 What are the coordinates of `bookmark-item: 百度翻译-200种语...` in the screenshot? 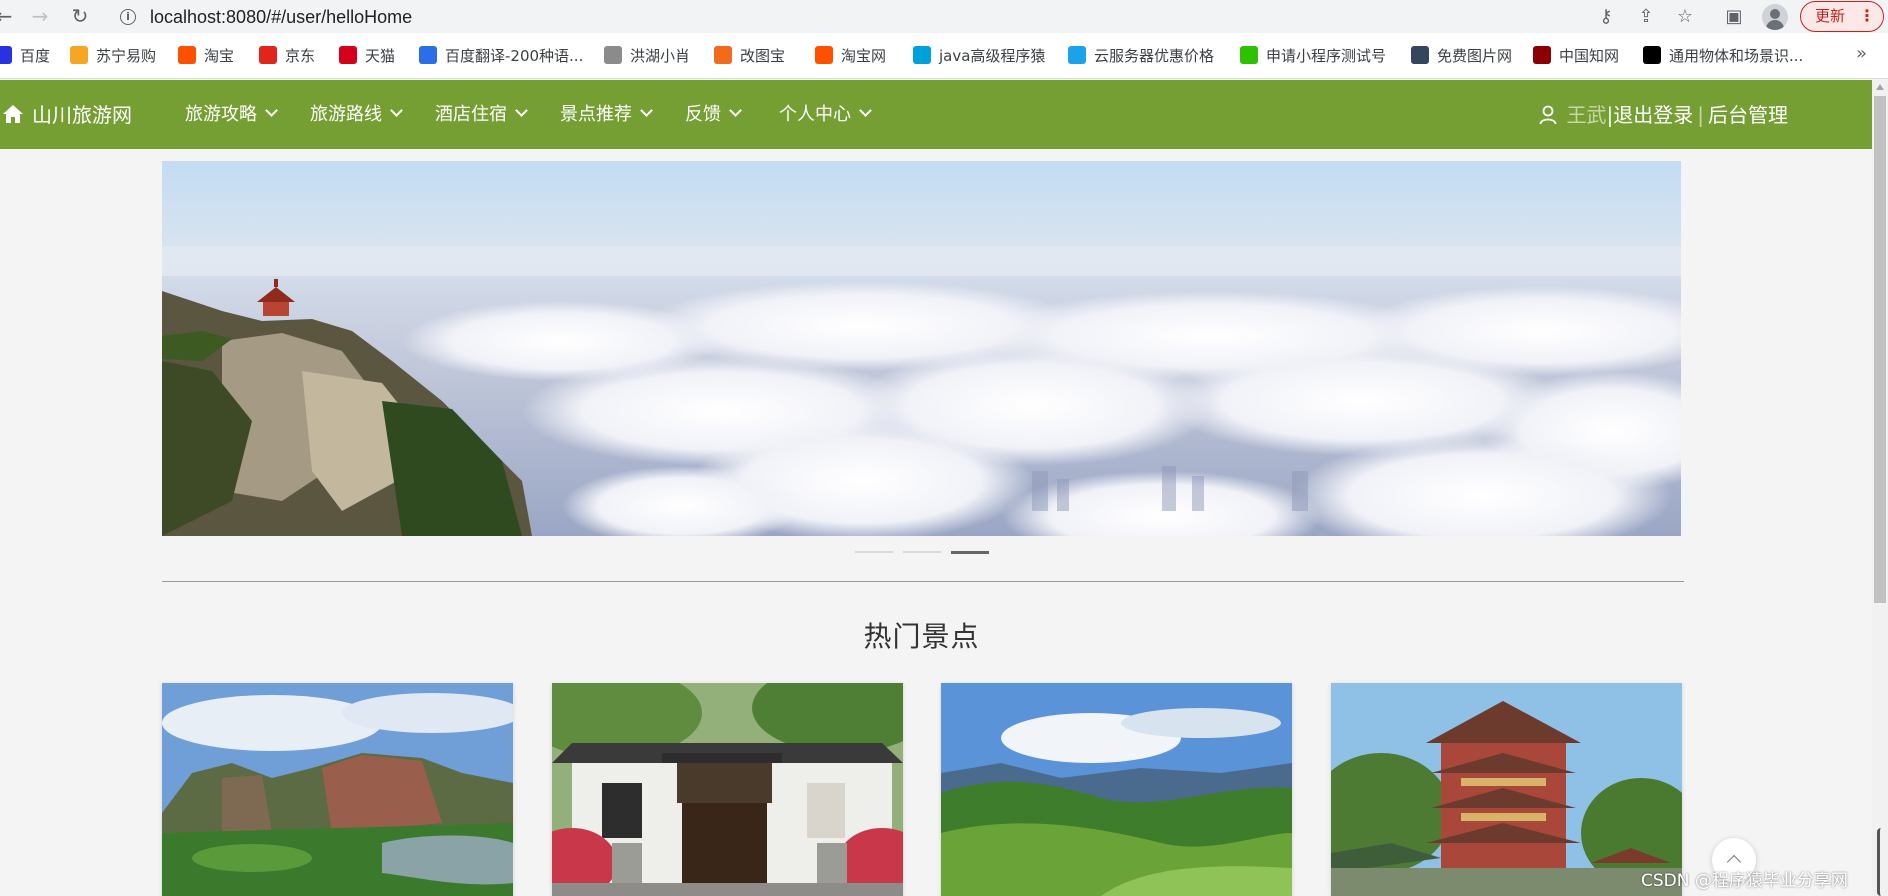 It's located at (501, 56).